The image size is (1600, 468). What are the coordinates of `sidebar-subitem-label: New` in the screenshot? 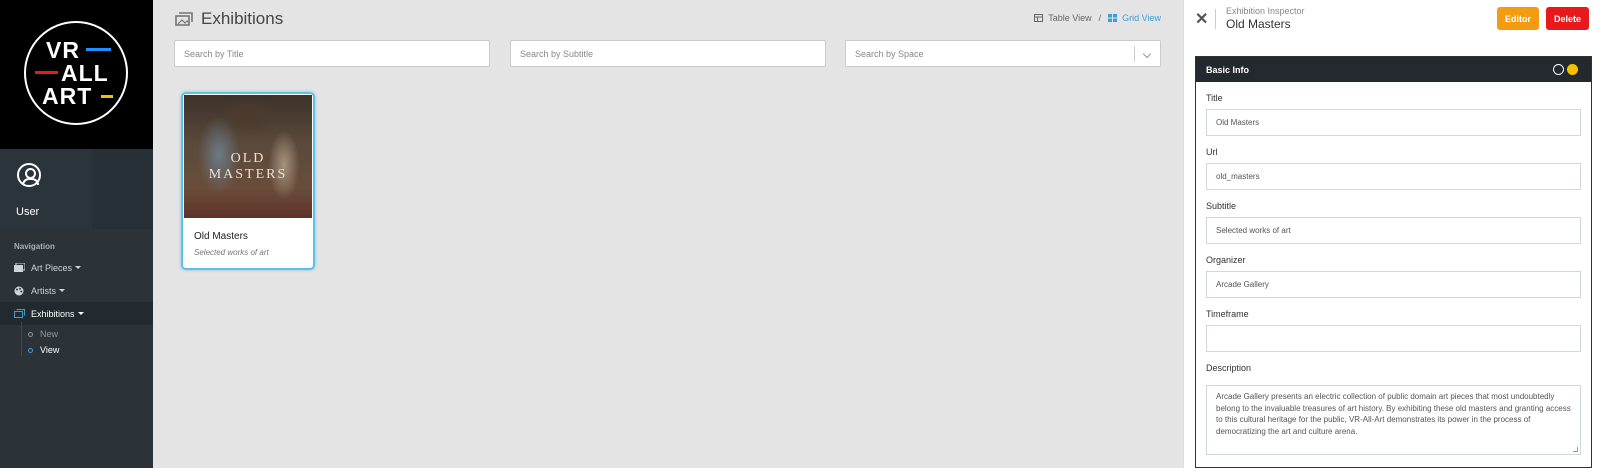 It's located at (49, 334).